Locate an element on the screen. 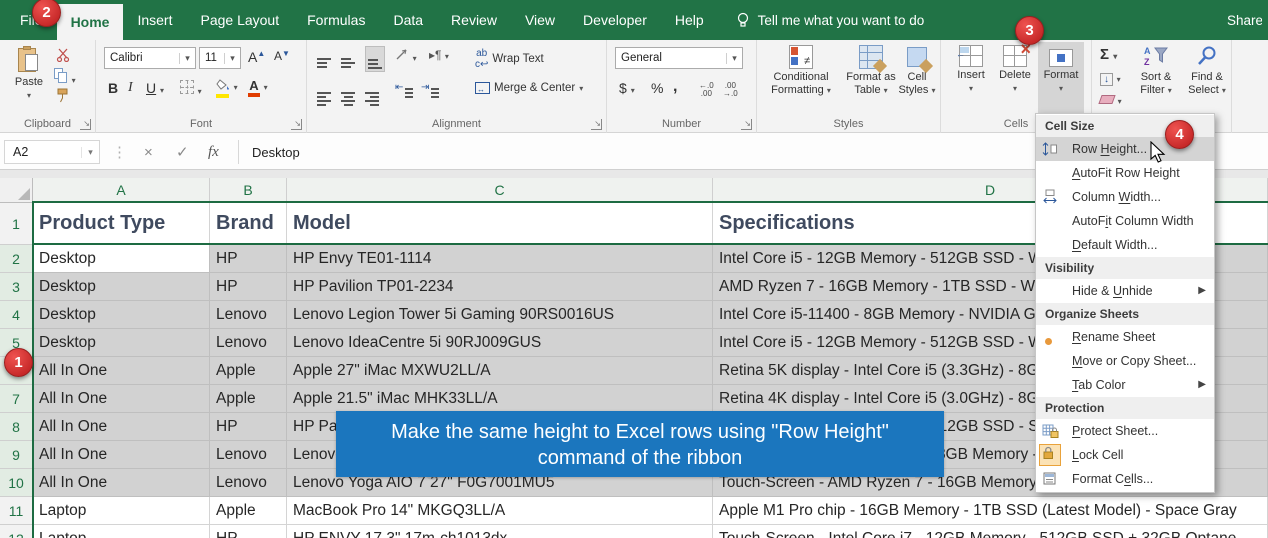 Image resolution: width=1268 pixels, height=538 pixels. alignment-dialog-launcher: ↘ is located at coordinates (596, 124).